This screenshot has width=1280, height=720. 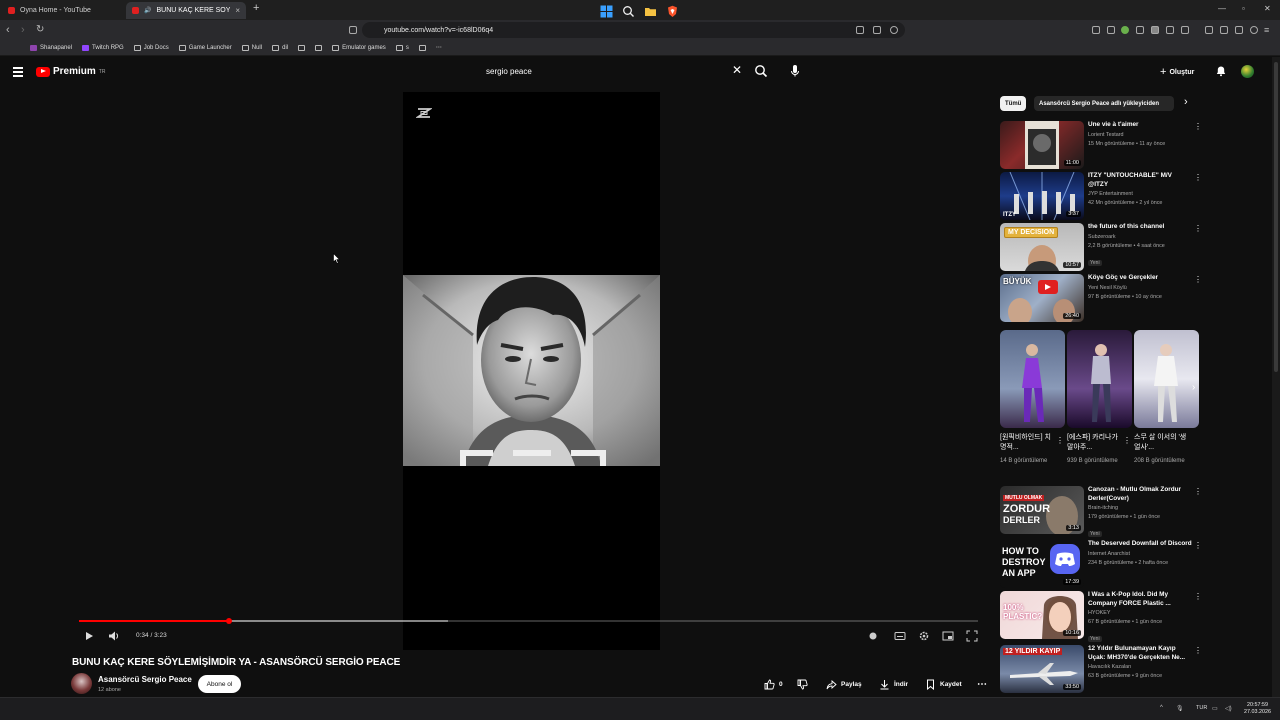 I want to click on cast-icon, so click(x=860, y=30).